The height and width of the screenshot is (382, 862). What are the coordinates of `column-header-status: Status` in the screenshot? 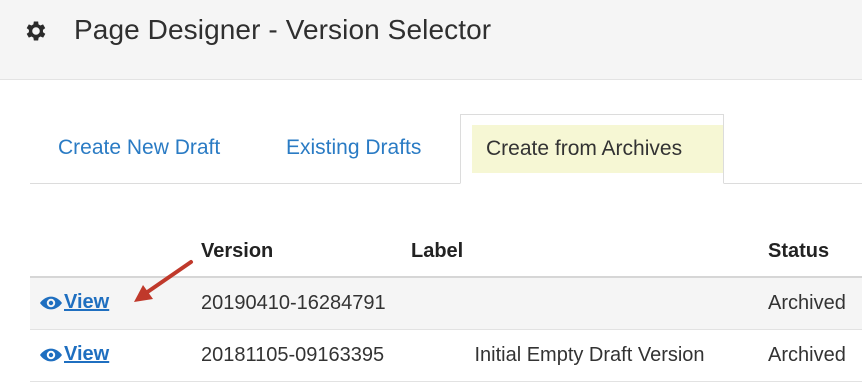 It's located at (815, 252).